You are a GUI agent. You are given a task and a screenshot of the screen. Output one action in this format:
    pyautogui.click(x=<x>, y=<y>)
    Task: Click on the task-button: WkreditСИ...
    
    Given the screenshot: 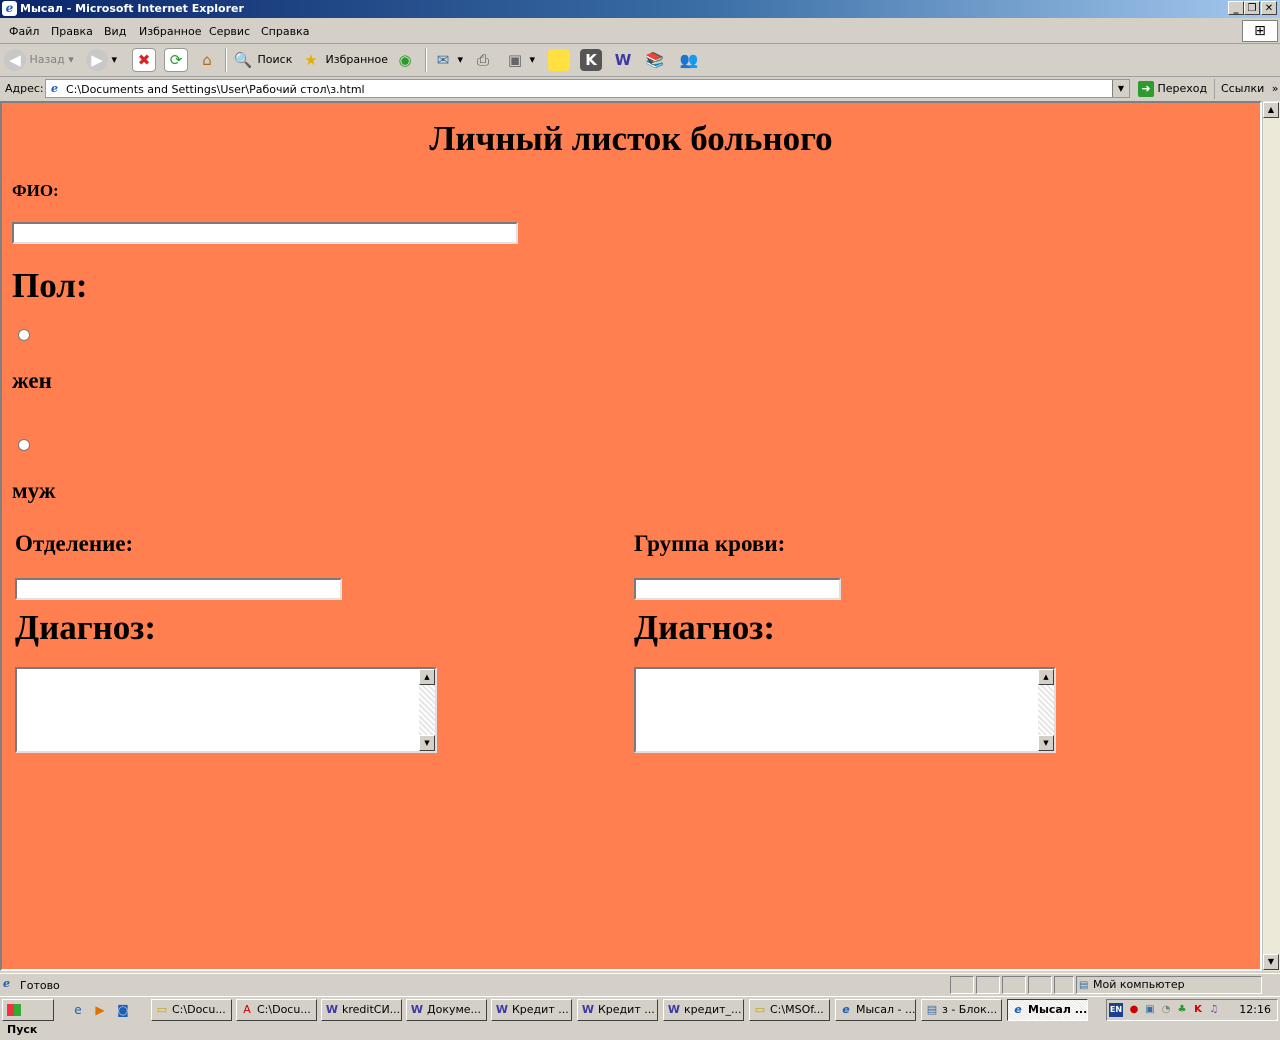 What is the action you would take?
    pyautogui.click(x=361, y=1010)
    